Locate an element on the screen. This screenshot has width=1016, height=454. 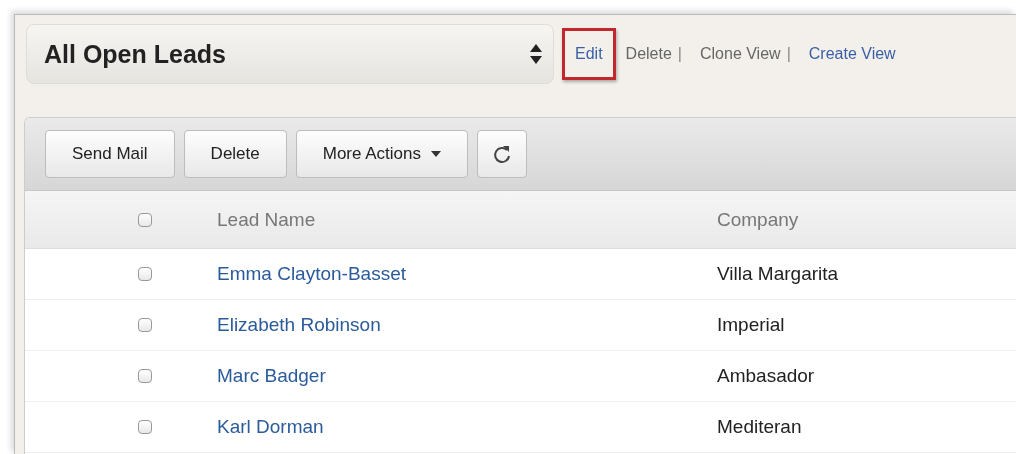
refresh-icon is located at coordinates (502, 154).